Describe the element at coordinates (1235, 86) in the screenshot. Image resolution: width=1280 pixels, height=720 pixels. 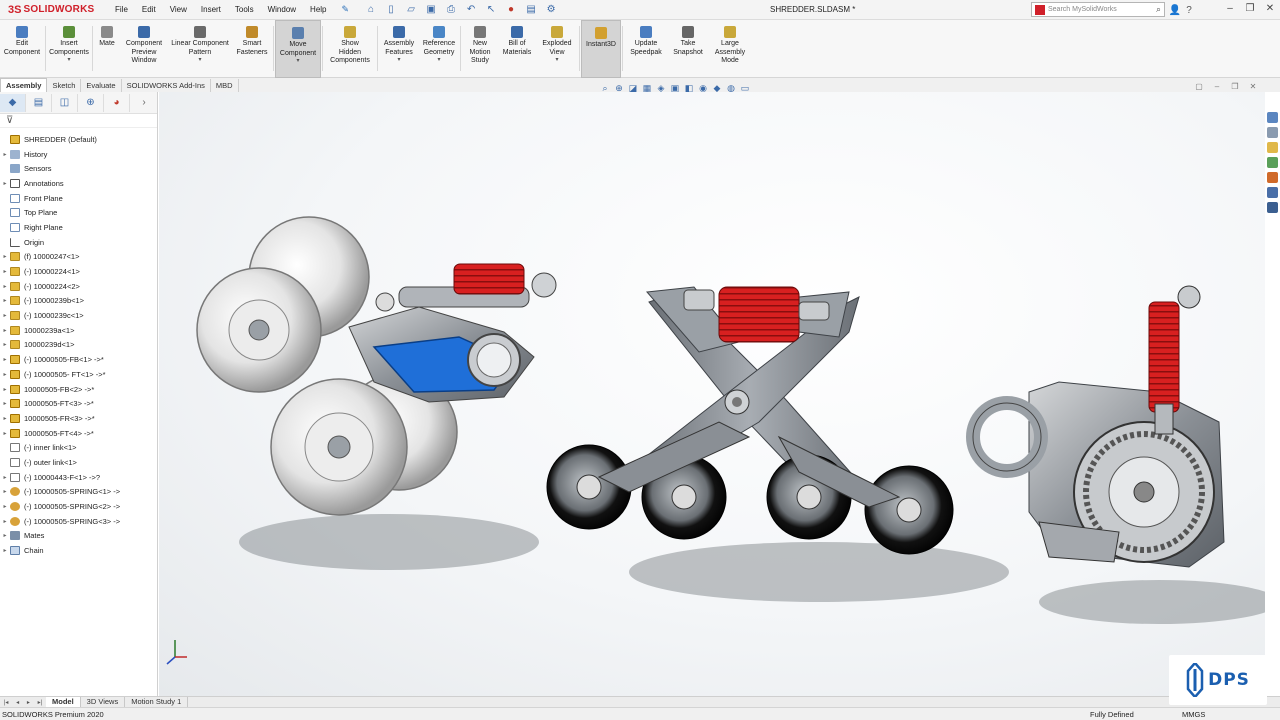
I see `viewport-tile-icon: ❐` at that location.